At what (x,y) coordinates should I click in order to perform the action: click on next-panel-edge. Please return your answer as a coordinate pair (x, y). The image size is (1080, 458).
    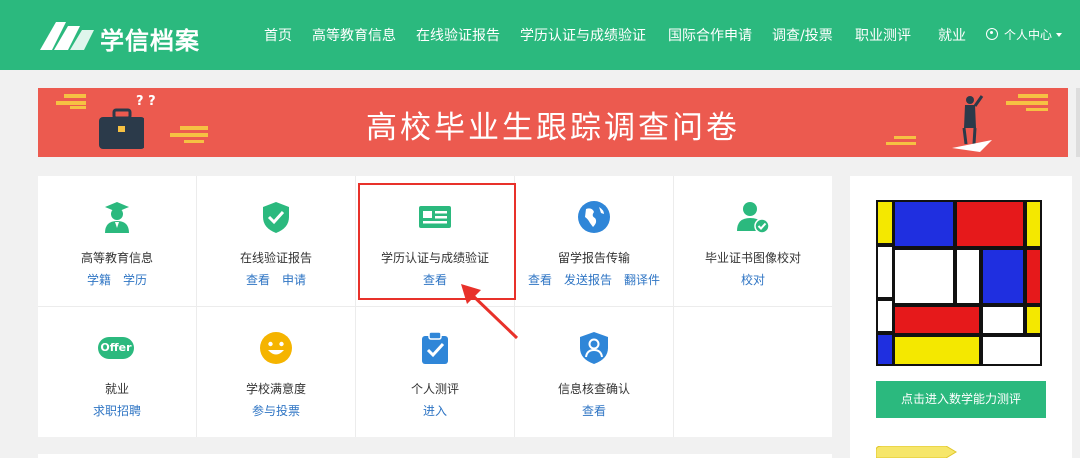
    Looking at the image, I should click on (435, 456).